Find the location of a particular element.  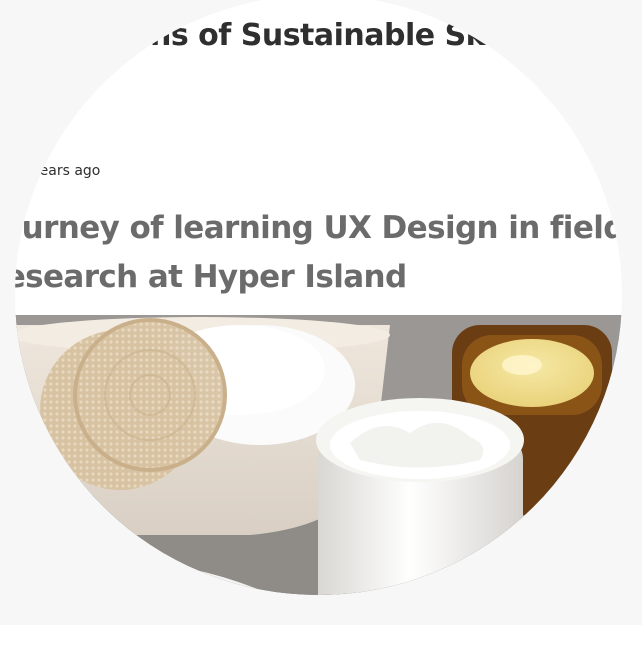

page-background is located at coordinates (321, 640).